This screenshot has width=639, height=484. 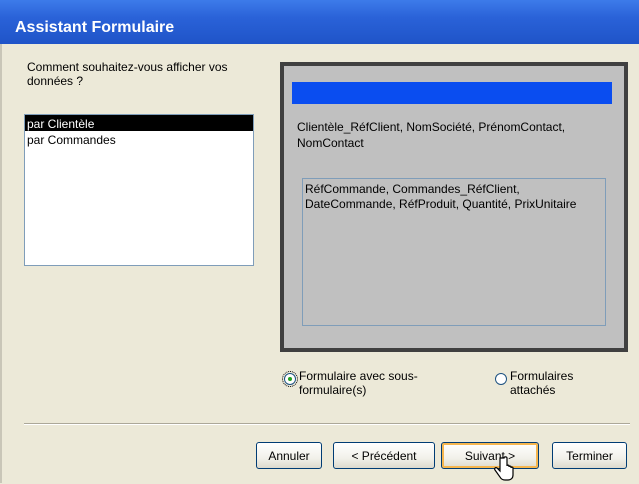 What do you see at coordinates (374, 383) in the screenshot?
I see `radio-subform-label: Formulaire avec sous-formulaire(s)` at bounding box center [374, 383].